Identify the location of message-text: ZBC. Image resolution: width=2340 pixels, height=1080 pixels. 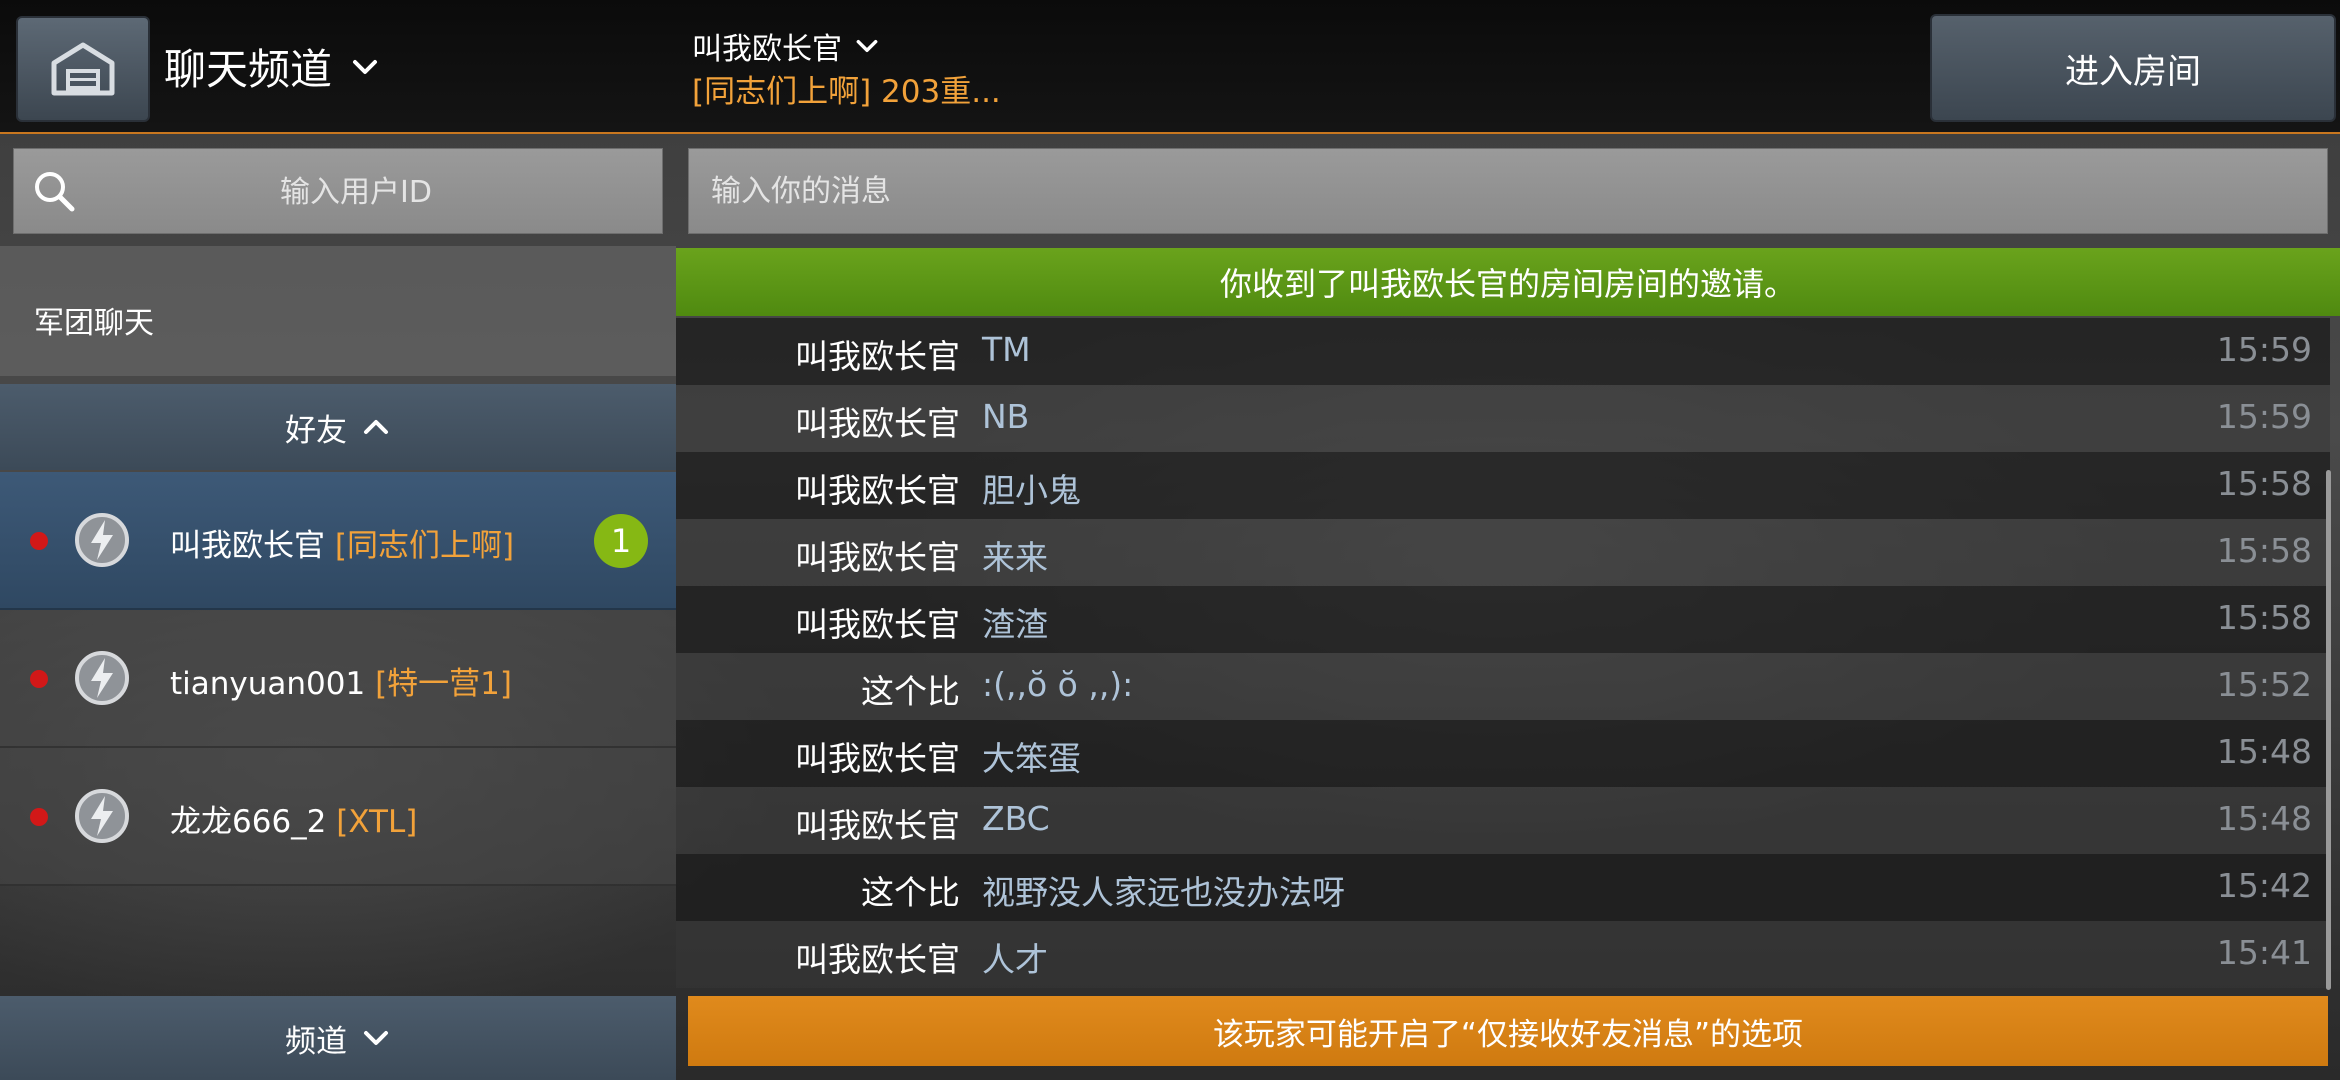
(1016, 818).